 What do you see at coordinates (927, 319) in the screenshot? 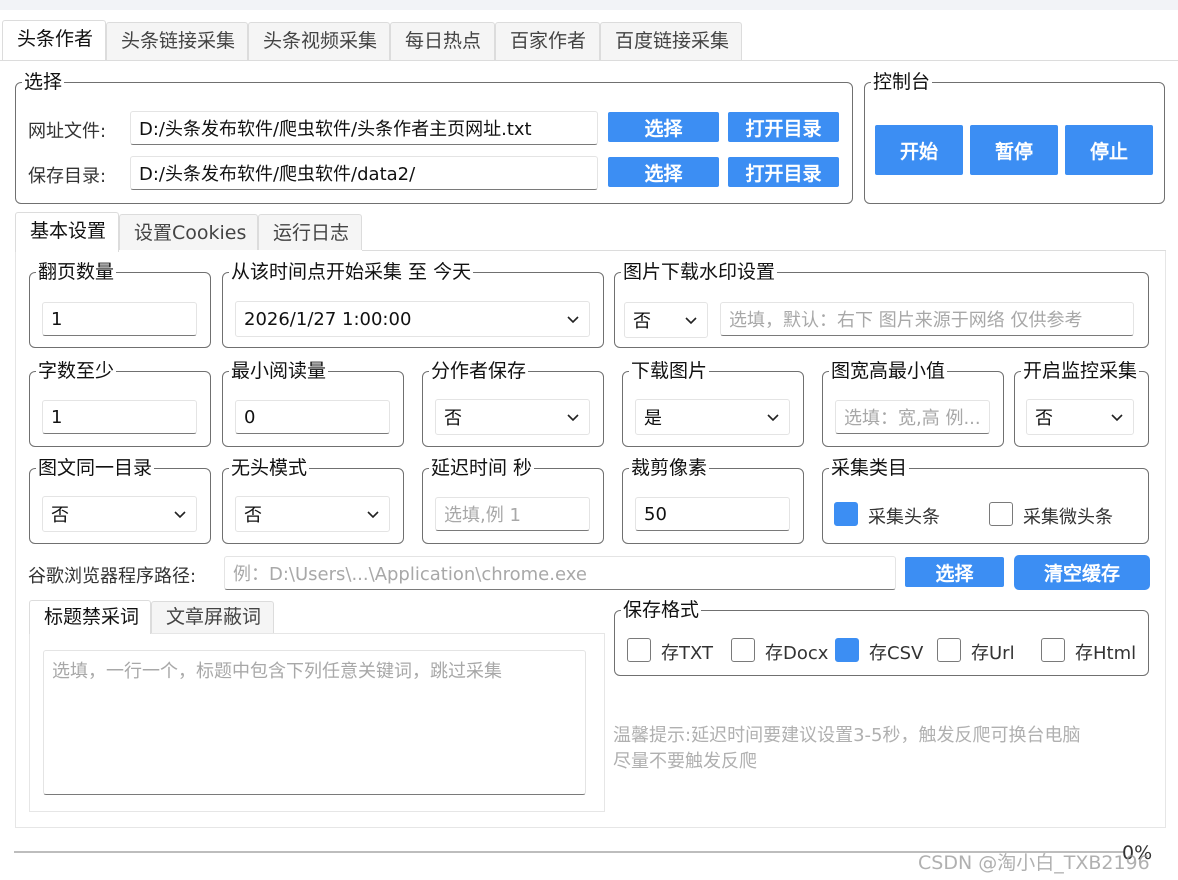
I see `watermark-text-input: 选填，默认：右下 图片来源于网络 仅供参考` at bounding box center [927, 319].